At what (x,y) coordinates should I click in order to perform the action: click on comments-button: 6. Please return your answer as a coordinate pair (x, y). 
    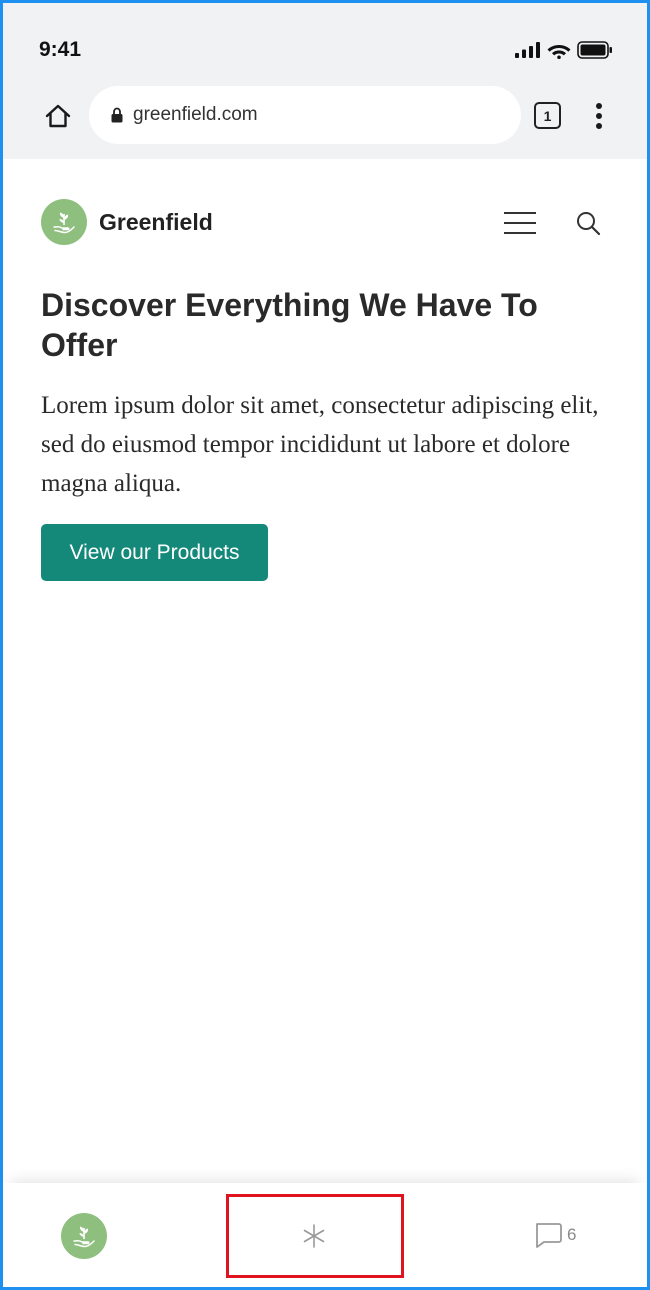
    Looking at the image, I should click on (554, 1235).